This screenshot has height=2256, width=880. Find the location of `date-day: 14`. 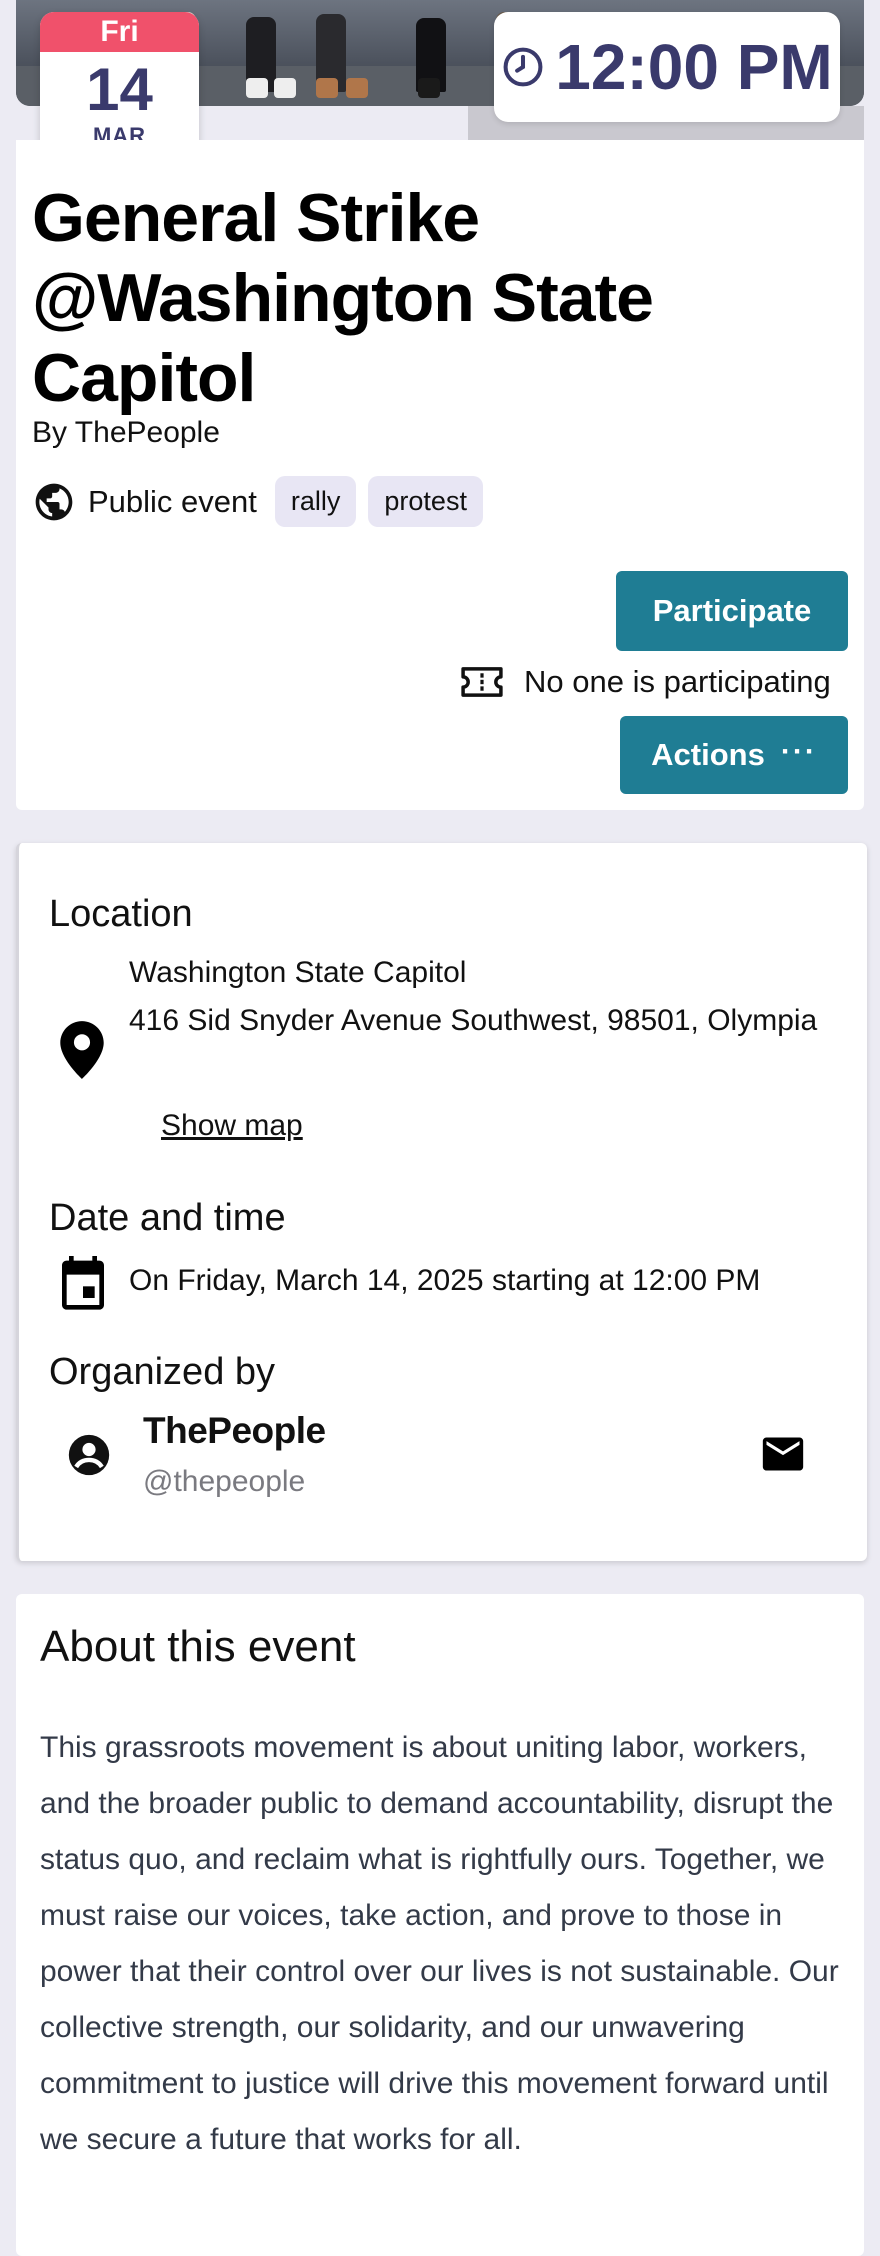

date-day: 14 is located at coordinates (119, 89).